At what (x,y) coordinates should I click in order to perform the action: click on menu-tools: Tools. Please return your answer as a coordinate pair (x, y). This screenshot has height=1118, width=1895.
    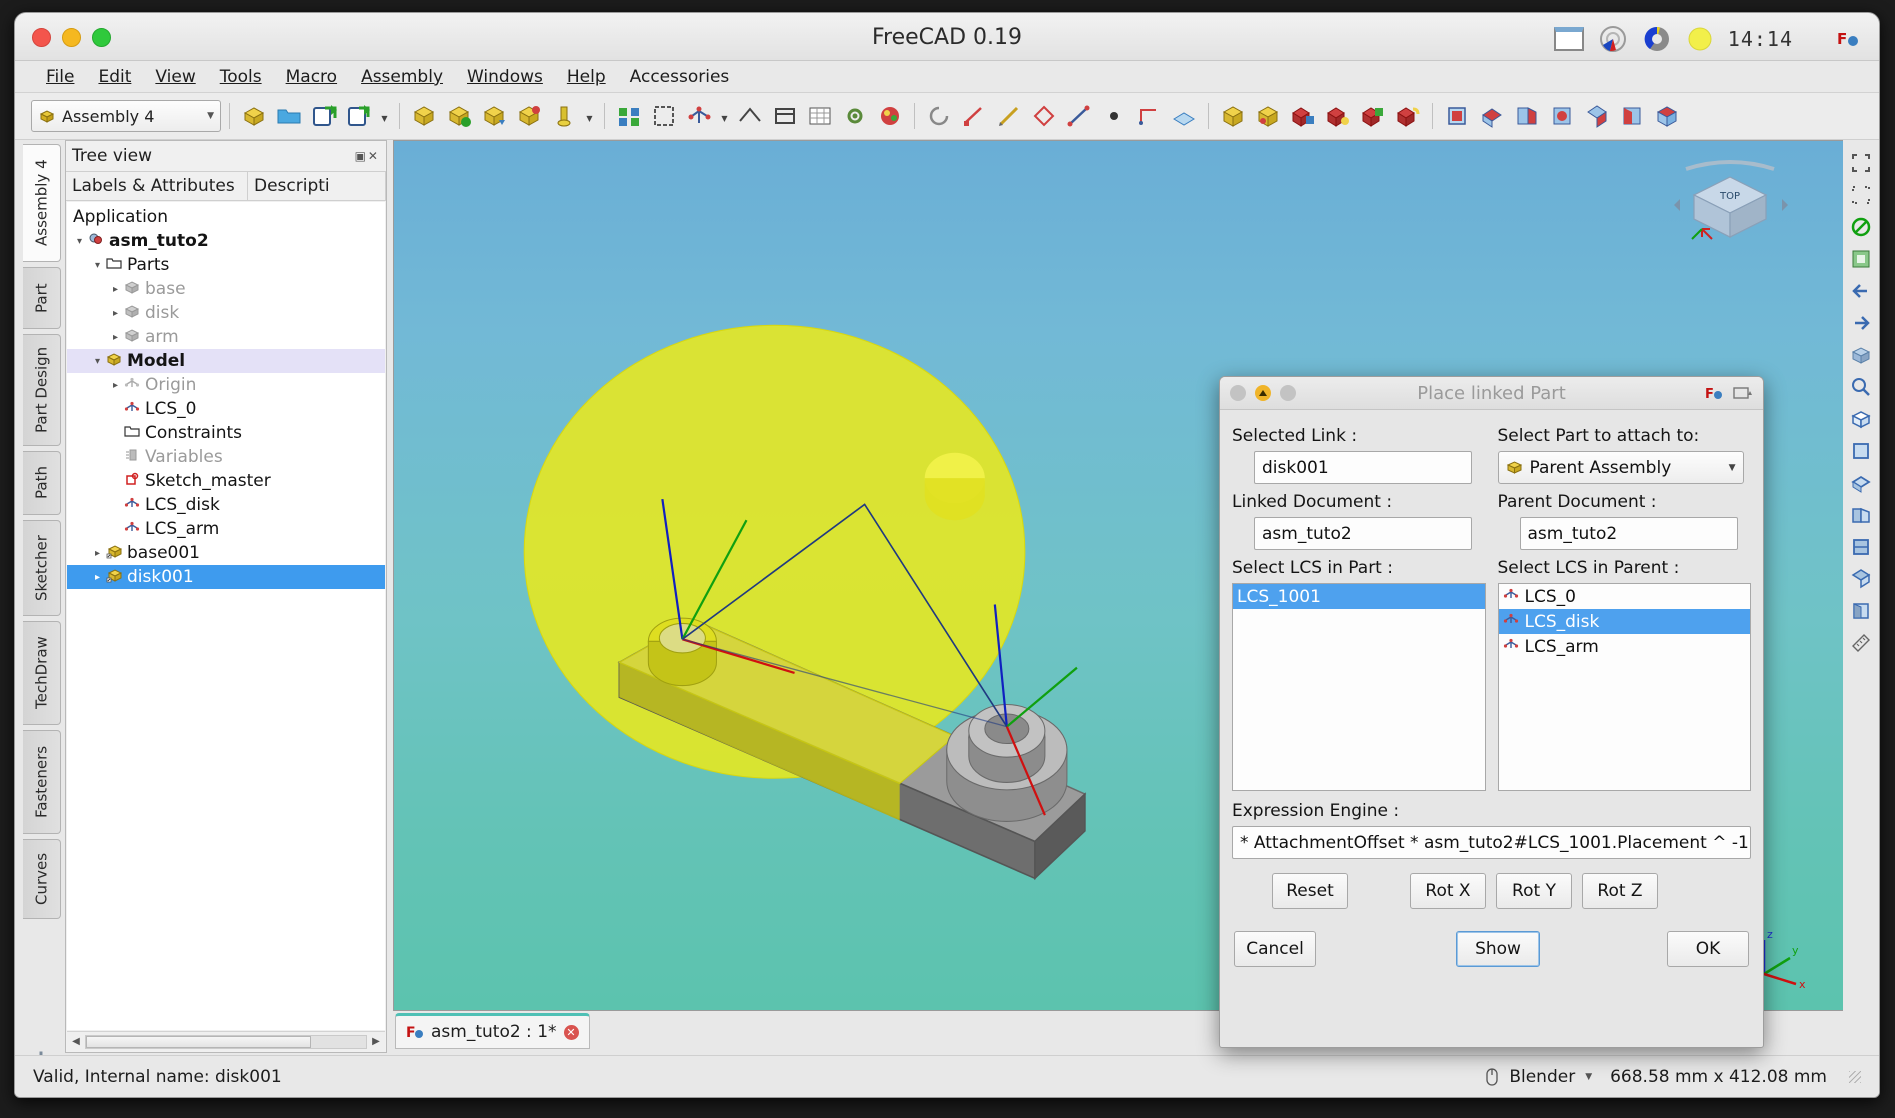
    Looking at the image, I should click on (241, 77).